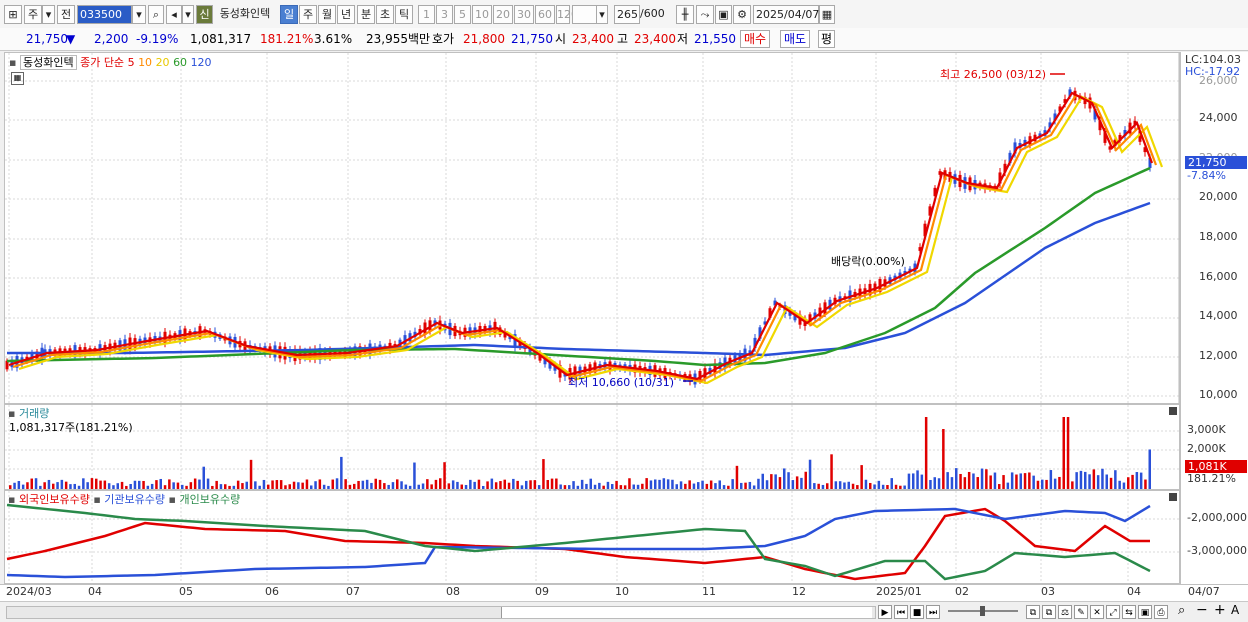 The image size is (1248, 622). What do you see at coordinates (1218, 80) in the screenshot?
I see `y-tick-26000: 26,000` at bounding box center [1218, 80].